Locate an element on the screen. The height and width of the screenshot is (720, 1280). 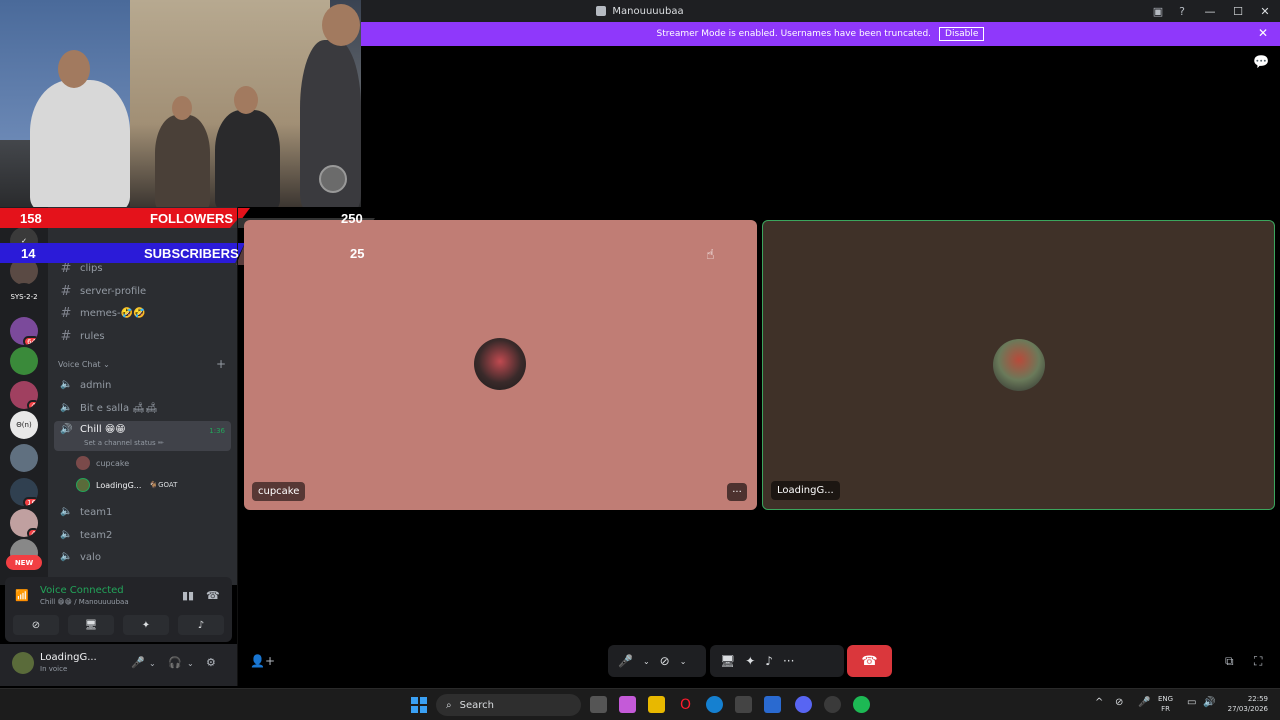
settings-gear-icon: ⚙ is located at coordinates (211, 662).